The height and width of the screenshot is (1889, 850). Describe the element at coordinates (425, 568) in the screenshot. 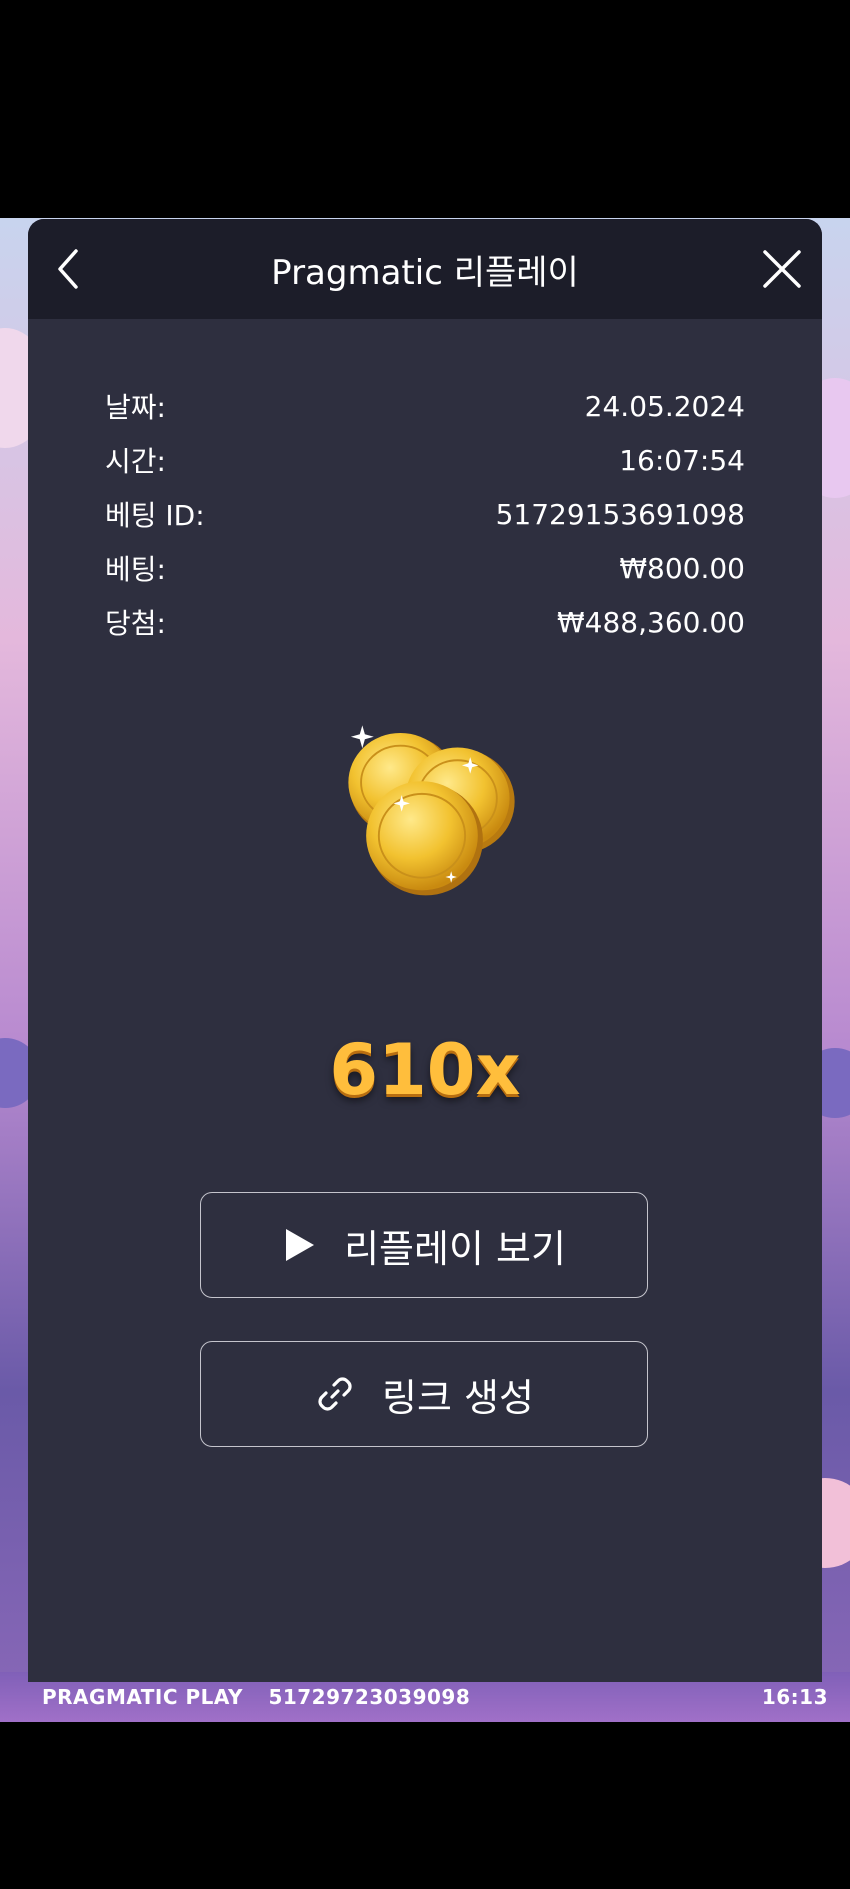

I see `detail-row-bet: 베팅: ₩800.00` at that location.